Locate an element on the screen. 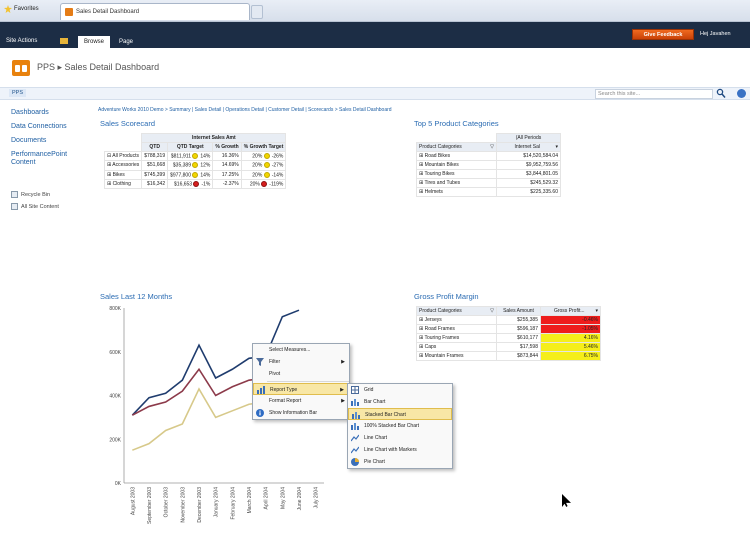 The width and height of the screenshot is (750, 542). folder-icon is located at coordinates (64, 41).